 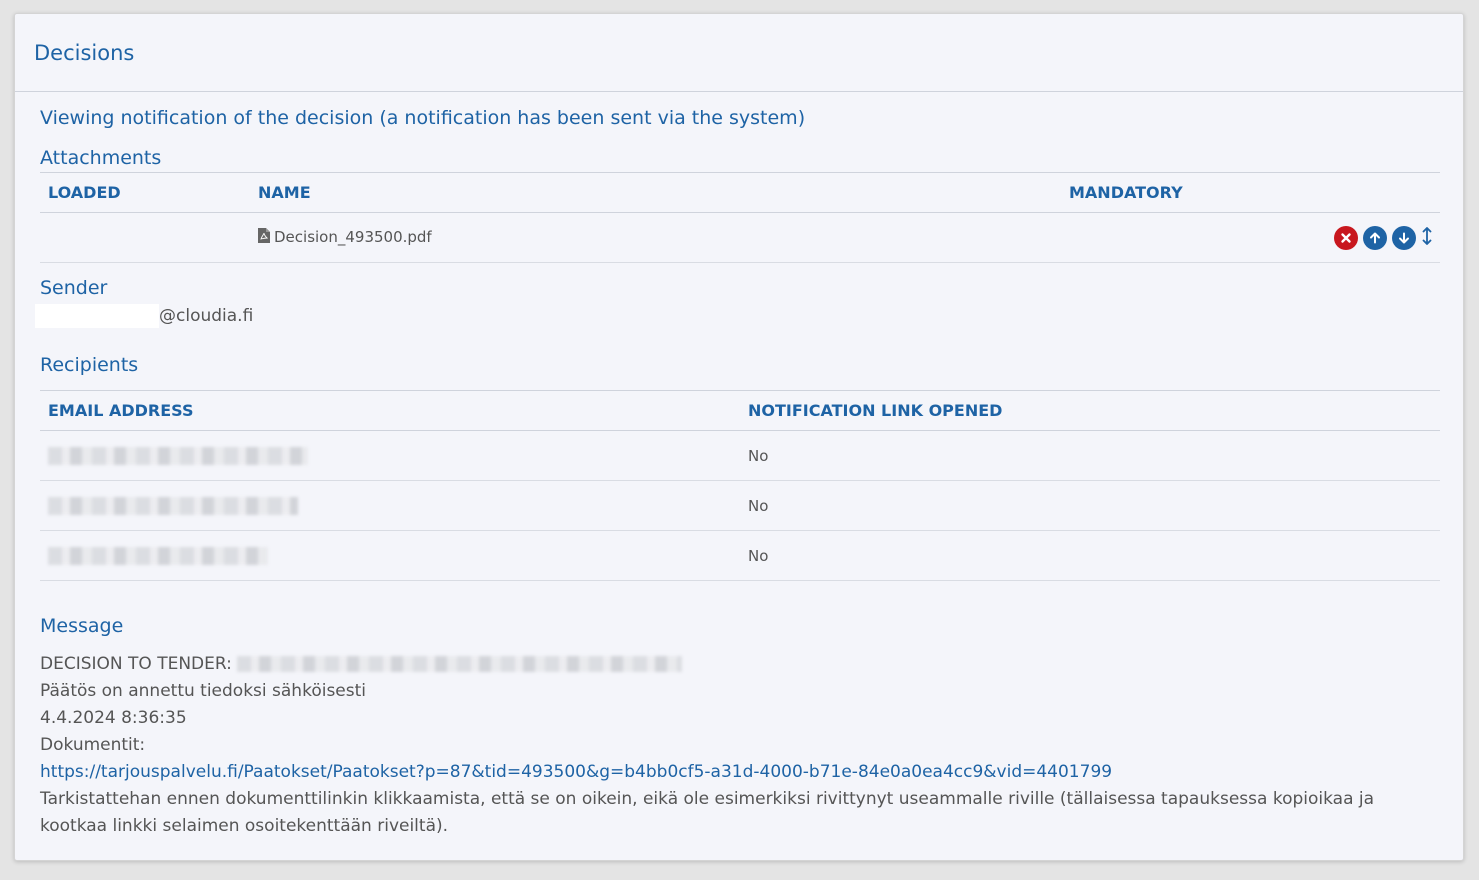 I want to click on redacted-sender-name, so click(x=97, y=316).